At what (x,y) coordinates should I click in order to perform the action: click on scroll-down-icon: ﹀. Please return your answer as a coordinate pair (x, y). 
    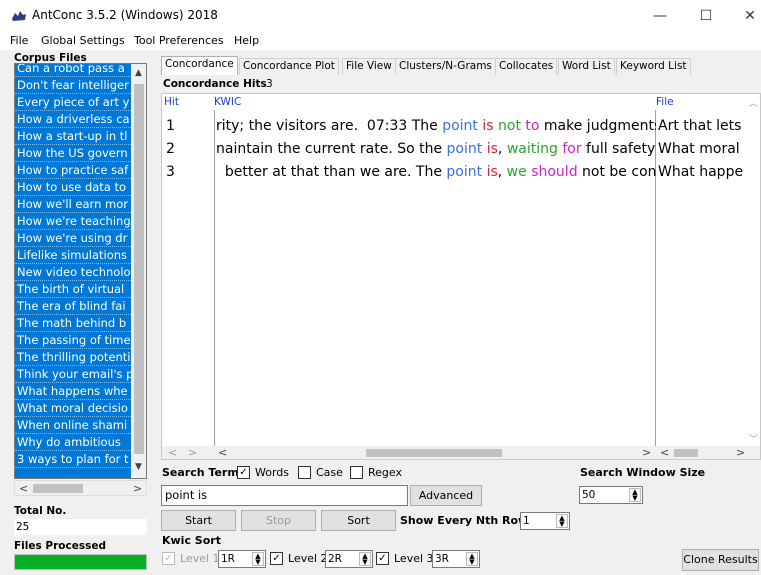
    Looking at the image, I should click on (753, 438).